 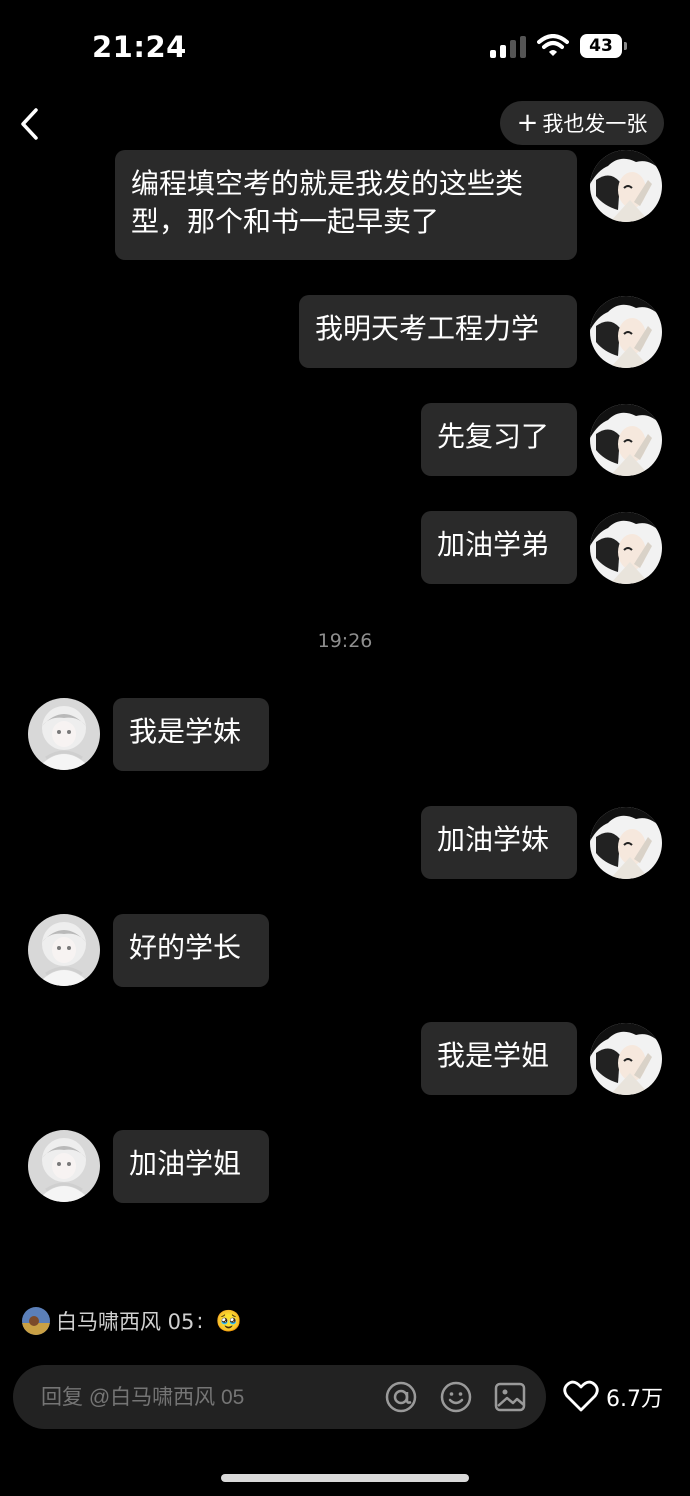 I want to click on battery-level: 43, so click(x=601, y=46).